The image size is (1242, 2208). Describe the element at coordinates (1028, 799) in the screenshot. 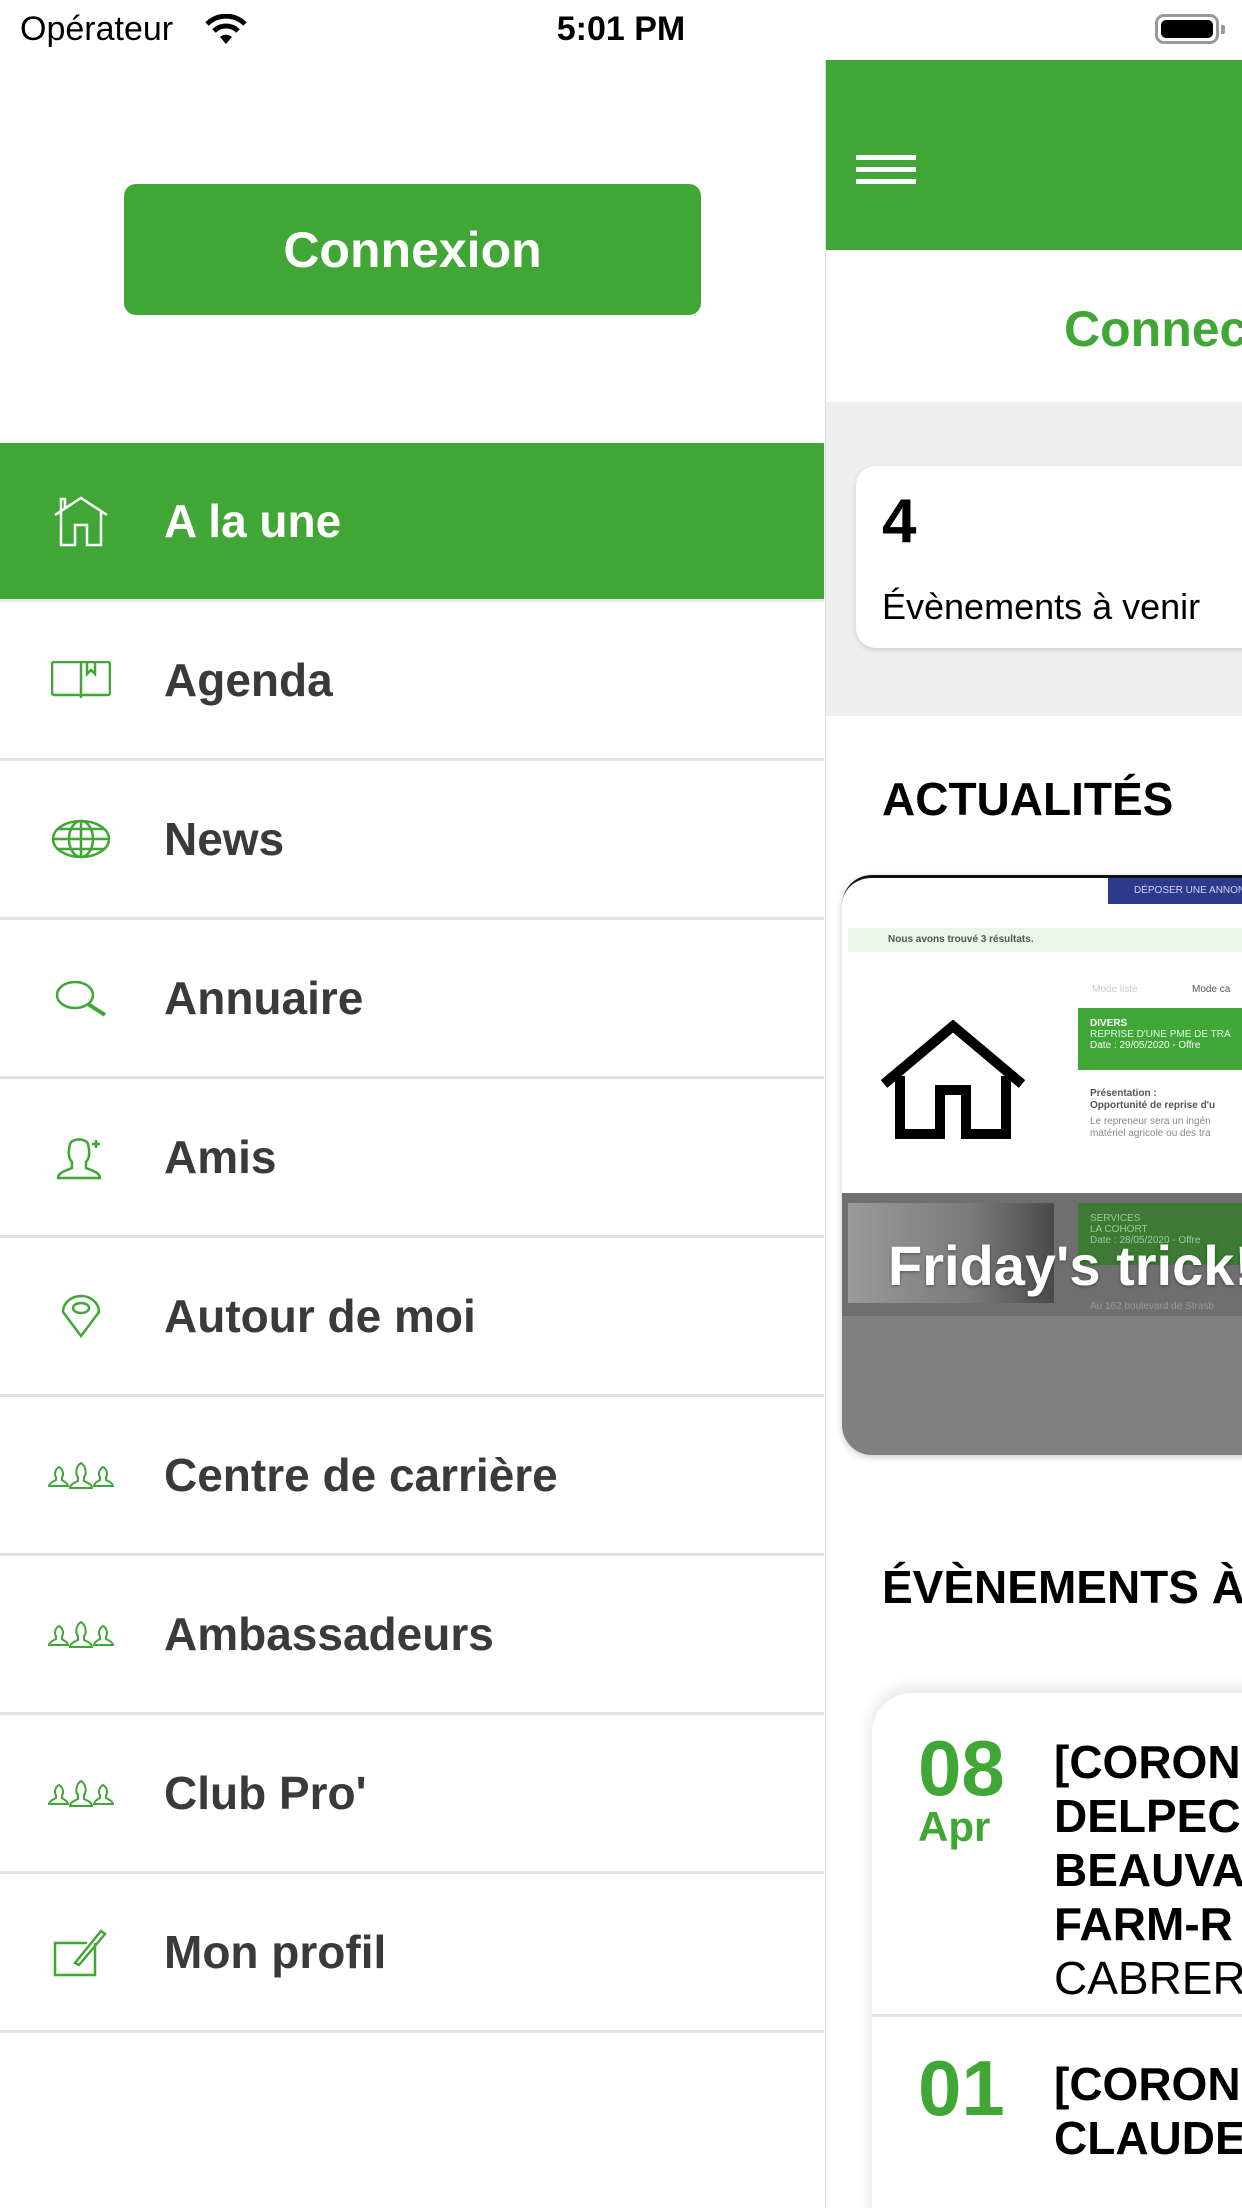

I see `news-heading: ACTUALITÉS` at that location.